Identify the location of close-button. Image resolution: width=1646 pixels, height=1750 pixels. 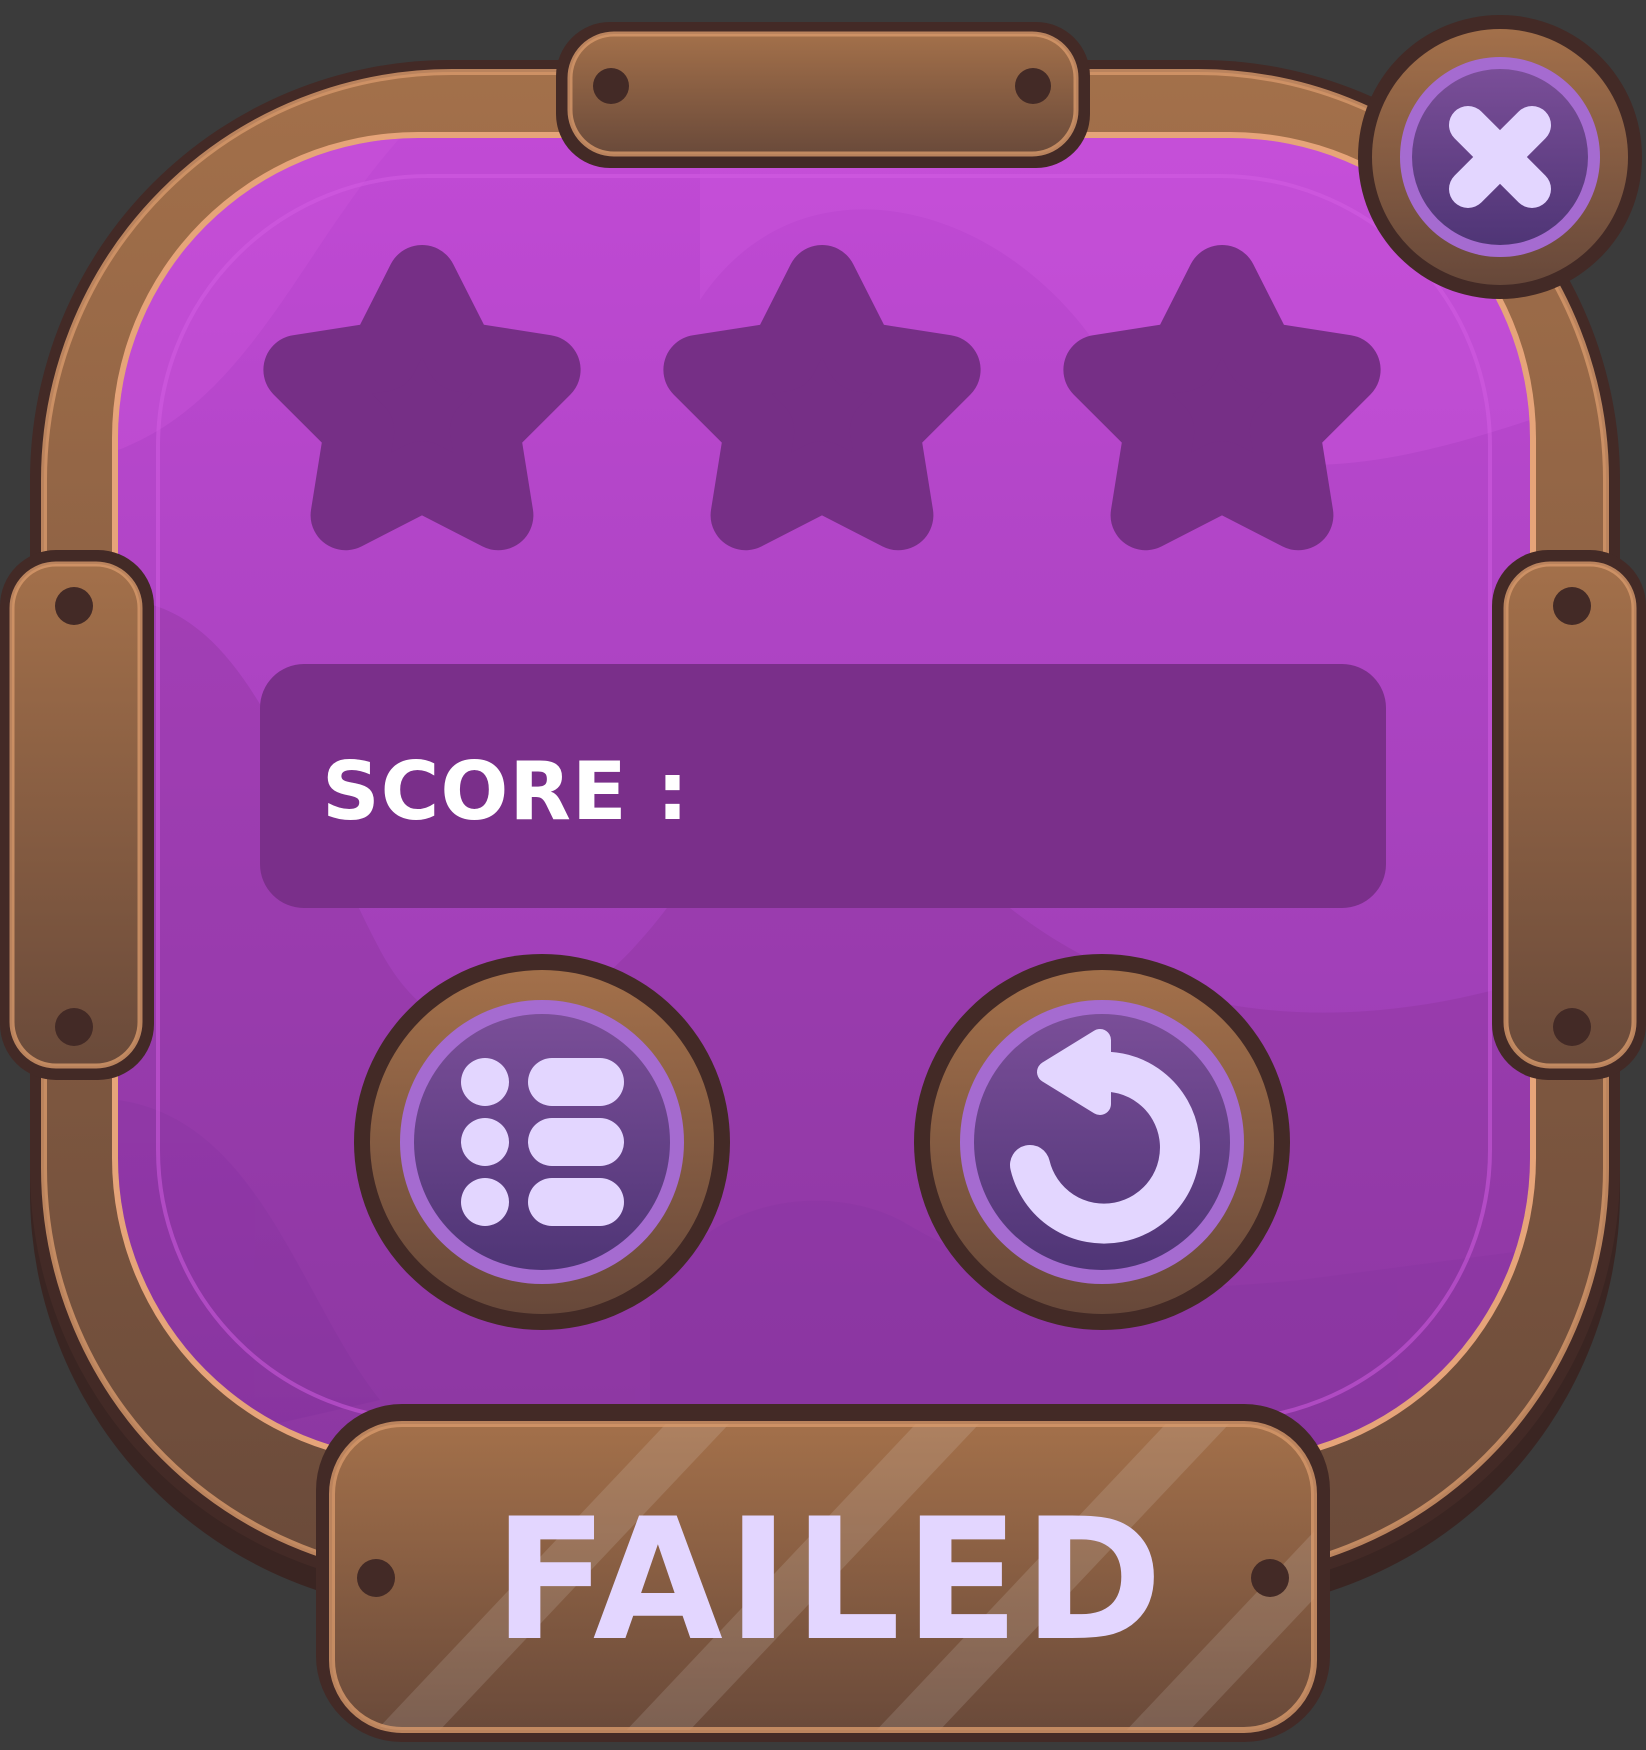
(1500, 157).